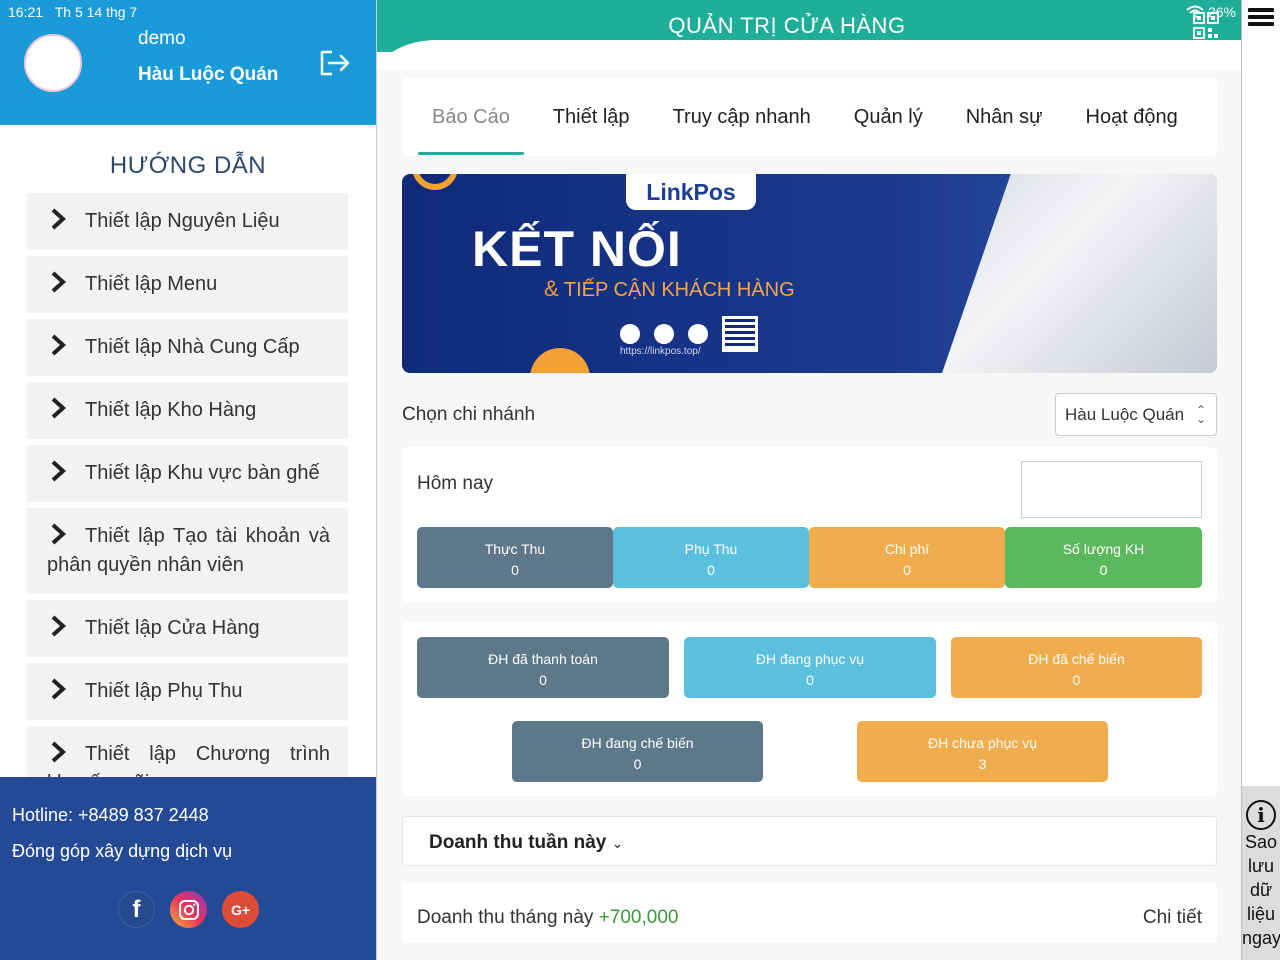 This screenshot has width=1280, height=960. What do you see at coordinates (172, 628) in the screenshot?
I see `guide-item-label: Thiết lập Cửa Hàng` at bounding box center [172, 628].